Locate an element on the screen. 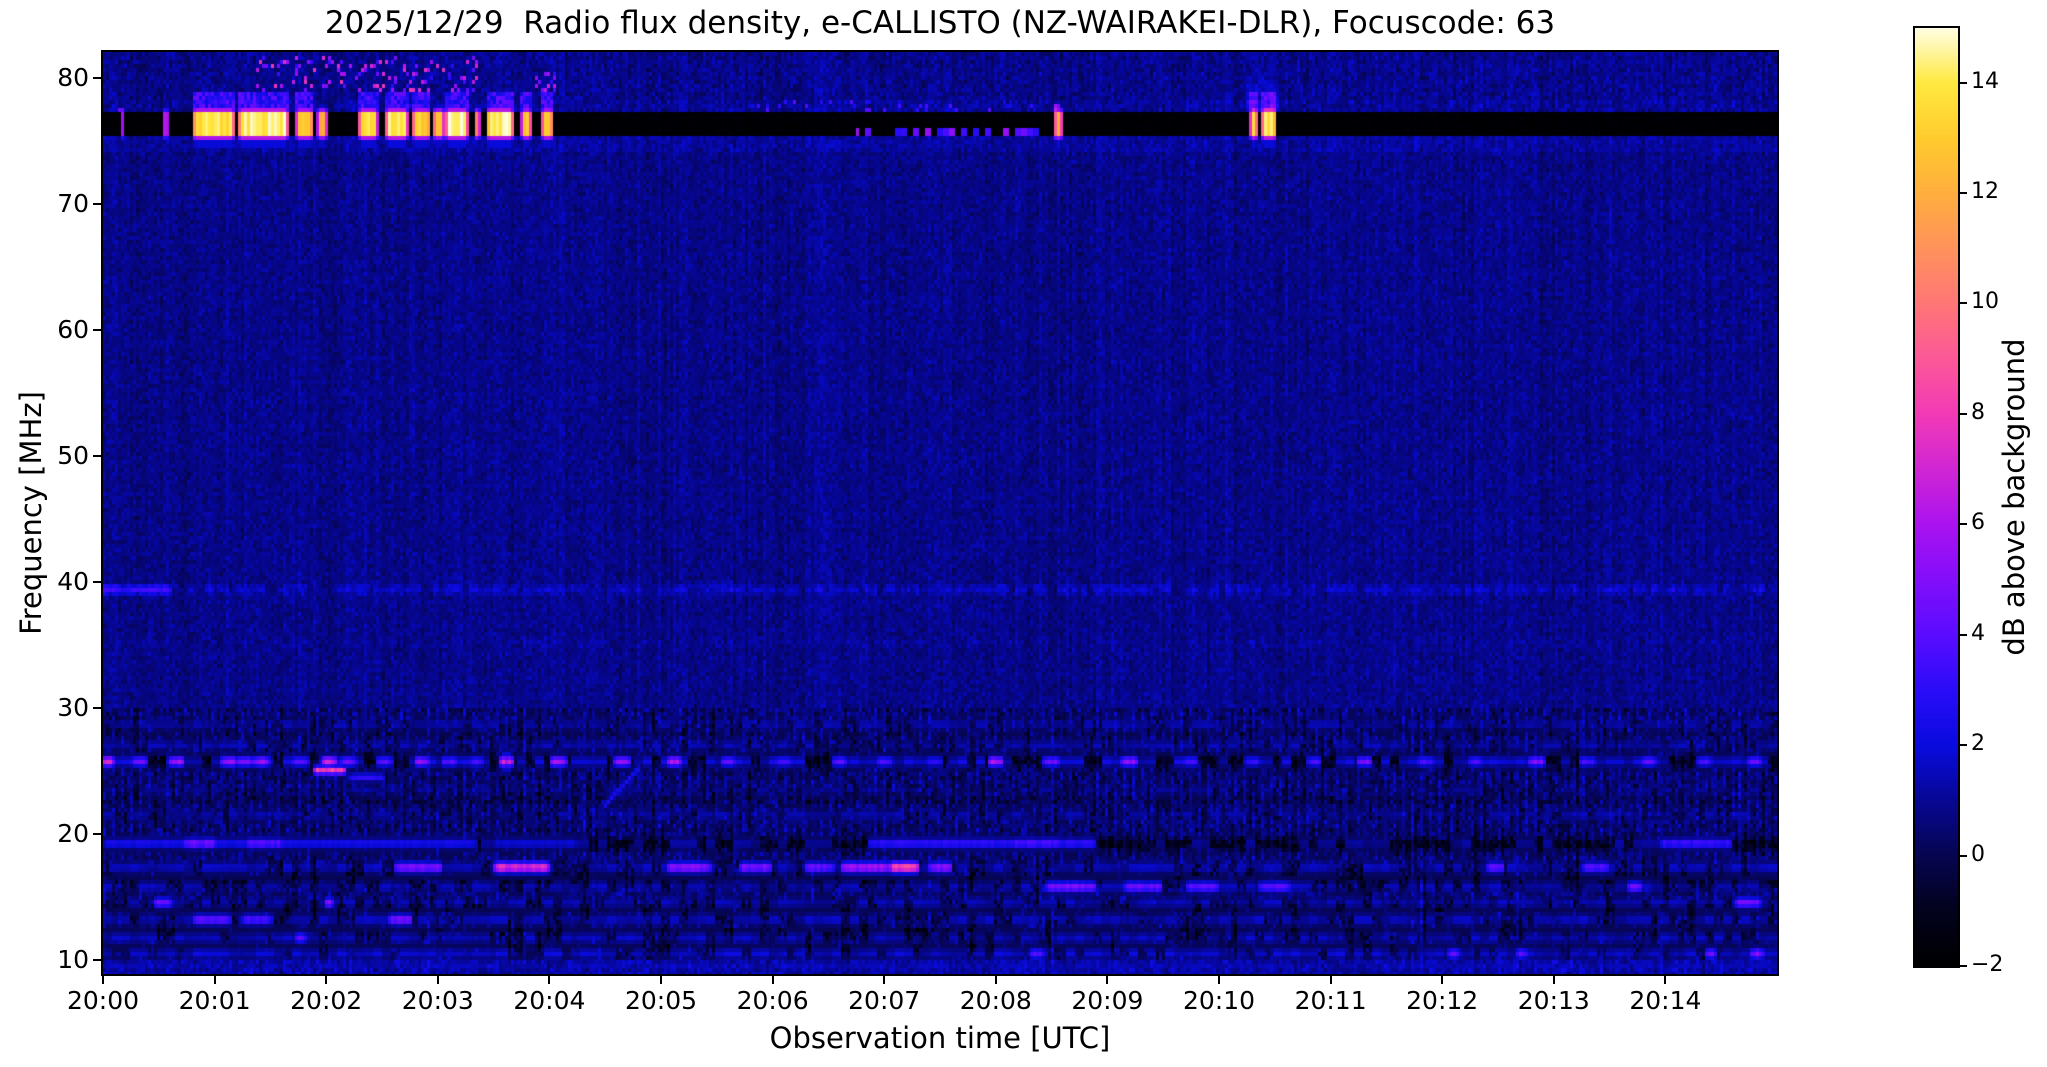  y-tick-label: 70 is located at coordinates (73, 203).